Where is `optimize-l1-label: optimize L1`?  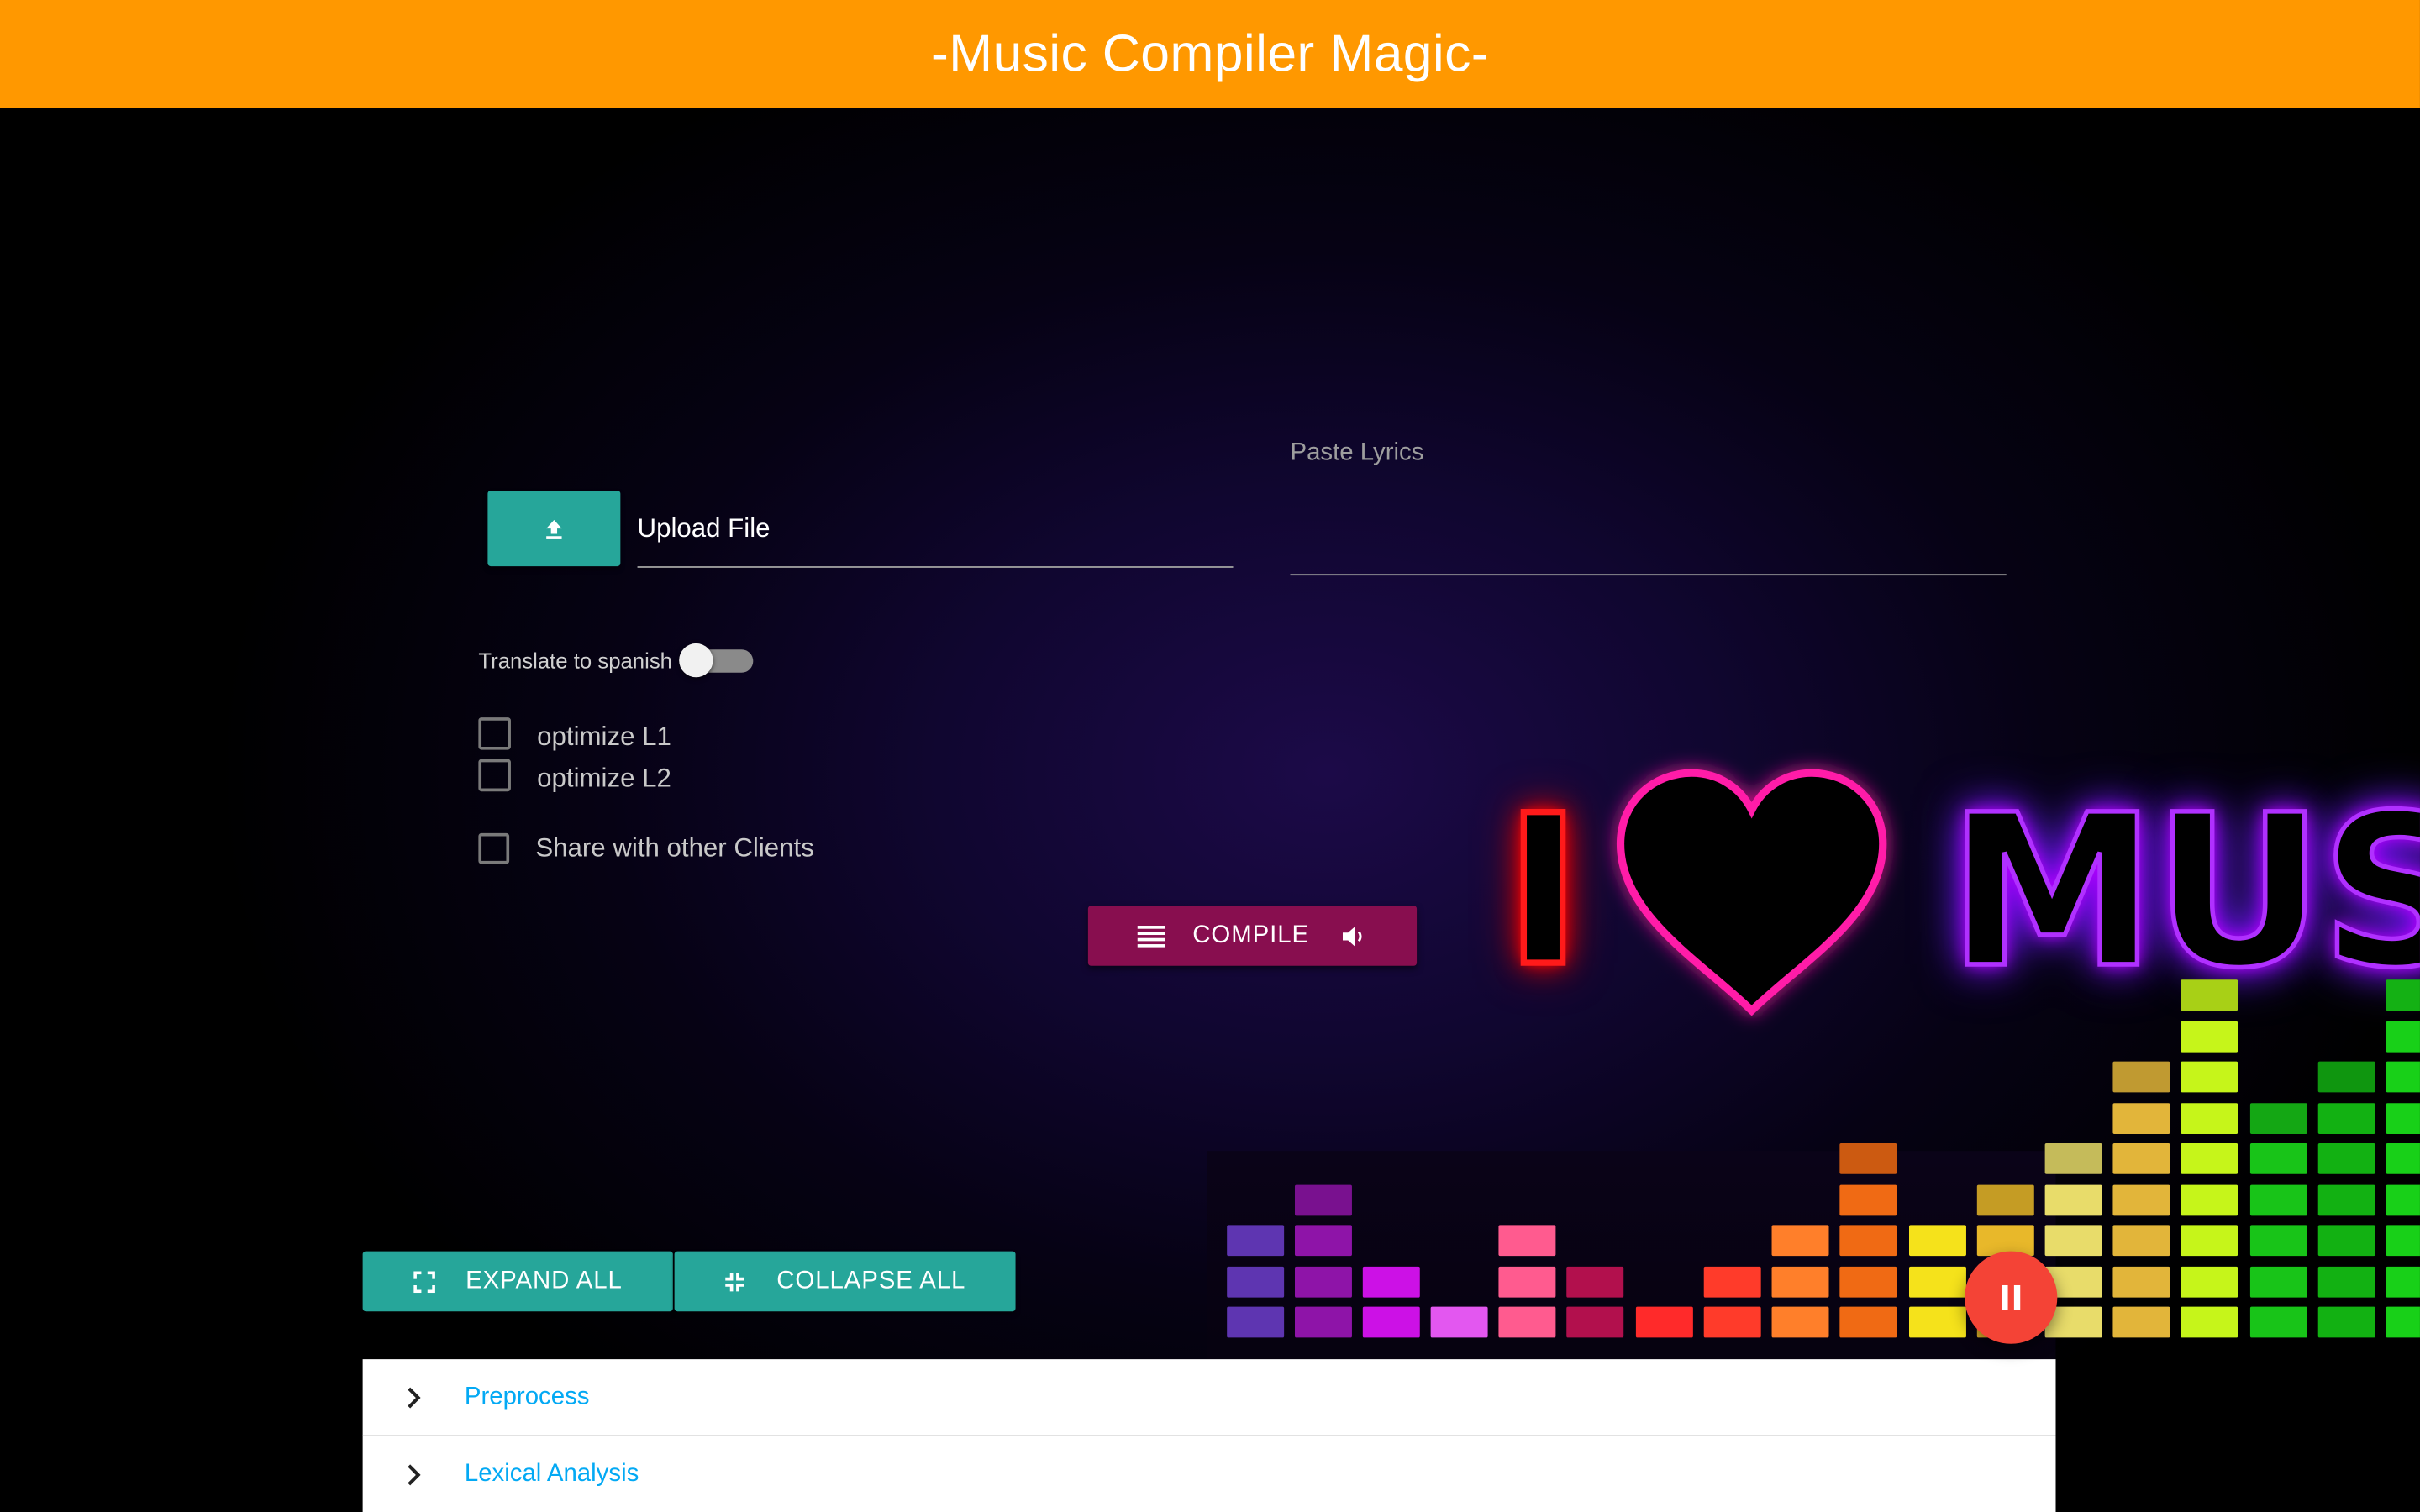
optimize-l1-label: optimize L1 is located at coordinates (604, 737).